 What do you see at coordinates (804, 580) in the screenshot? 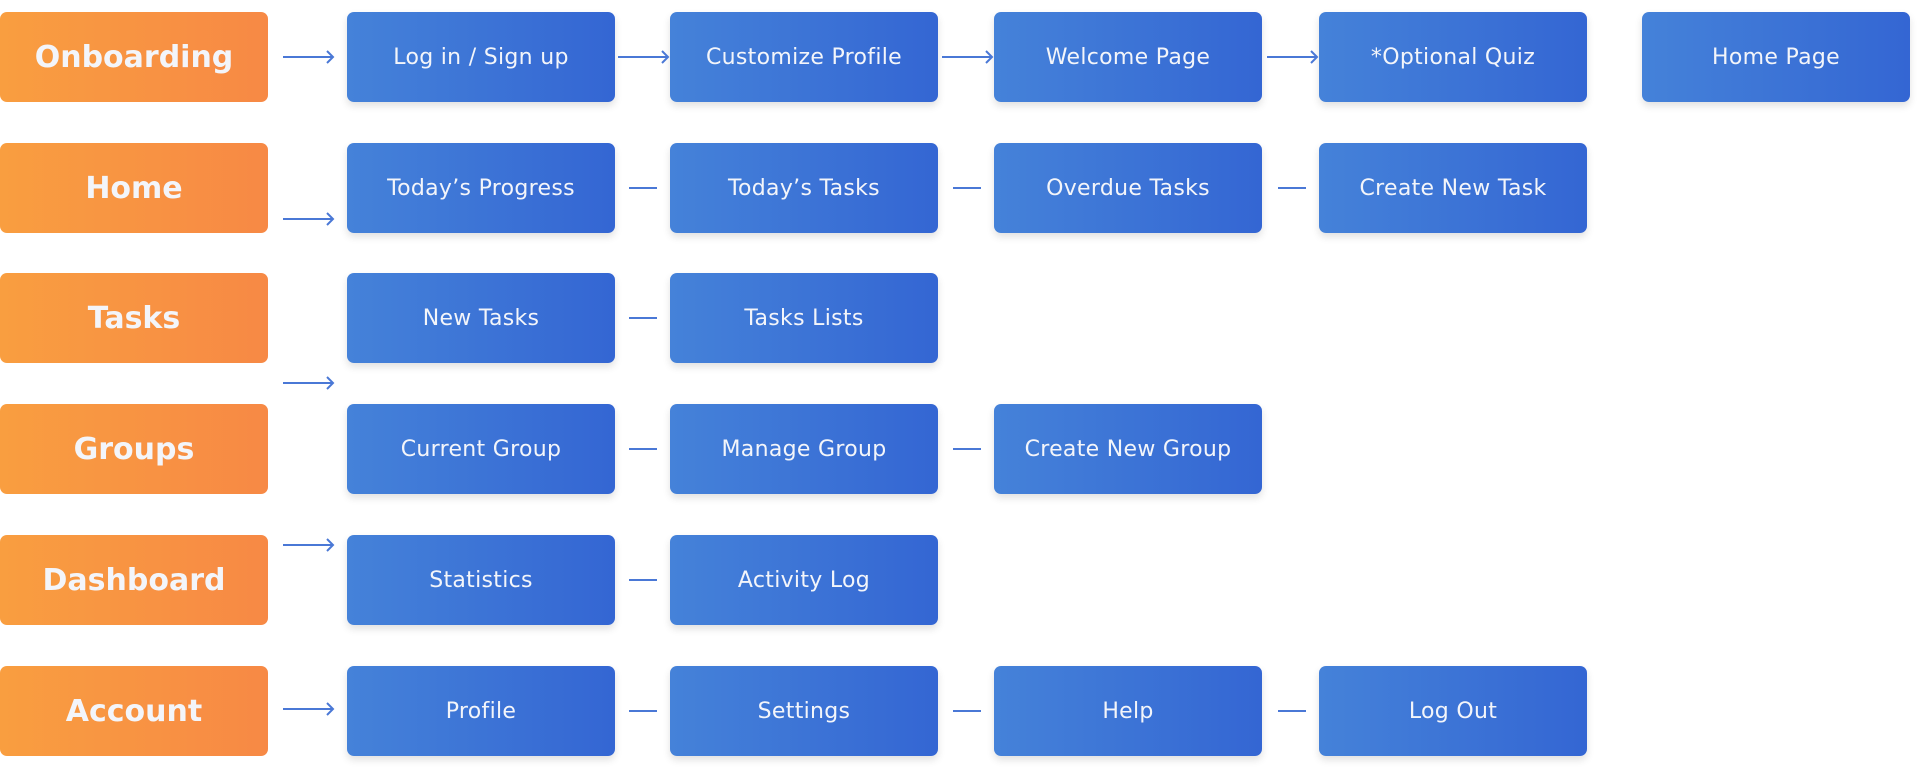
I see `node-activity-log: Activity Log` at bounding box center [804, 580].